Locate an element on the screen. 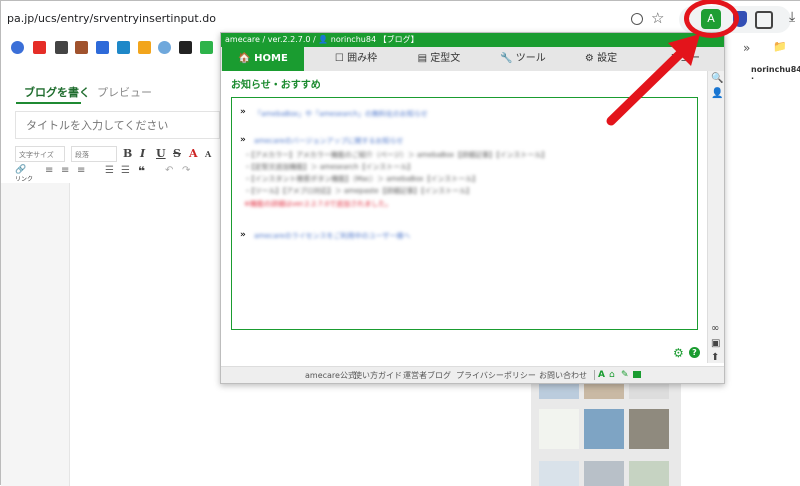 The height and width of the screenshot is (486, 800). user-name: norinchu84 · is located at coordinates (775, 74).